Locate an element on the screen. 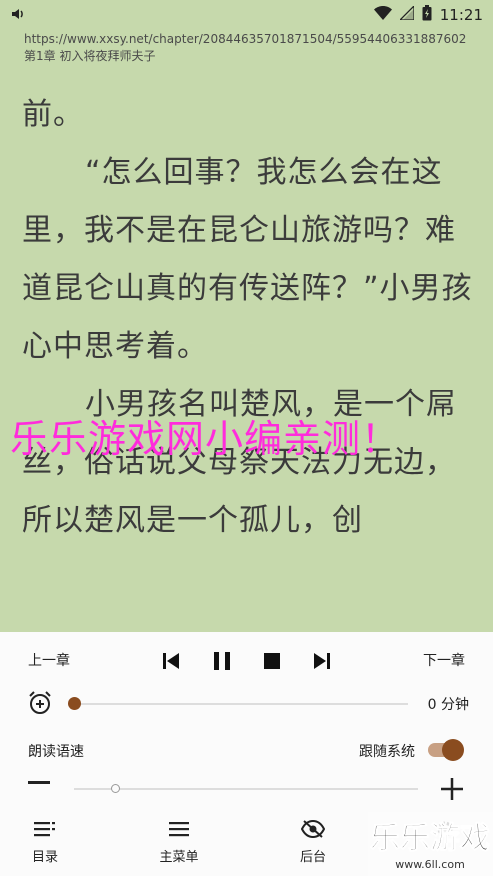  plus-icon is located at coordinates (452, 789).